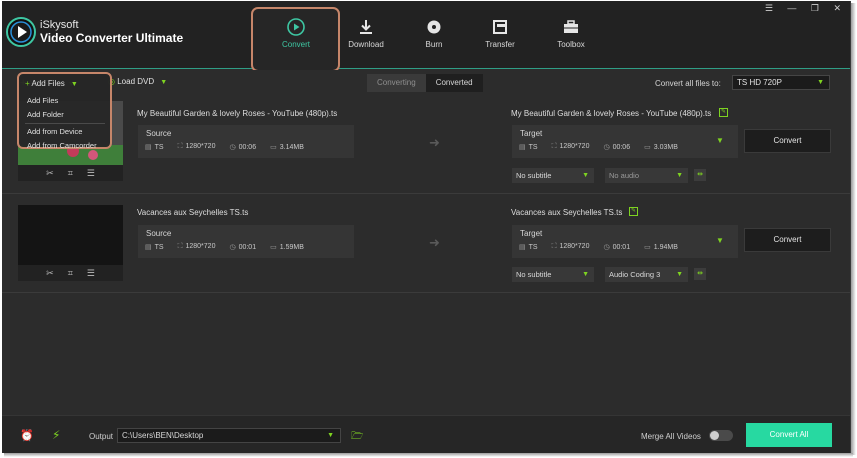 The height and width of the screenshot is (458, 857). What do you see at coordinates (434, 37) in the screenshot?
I see `tab-burn: Burn` at bounding box center [434, 37].